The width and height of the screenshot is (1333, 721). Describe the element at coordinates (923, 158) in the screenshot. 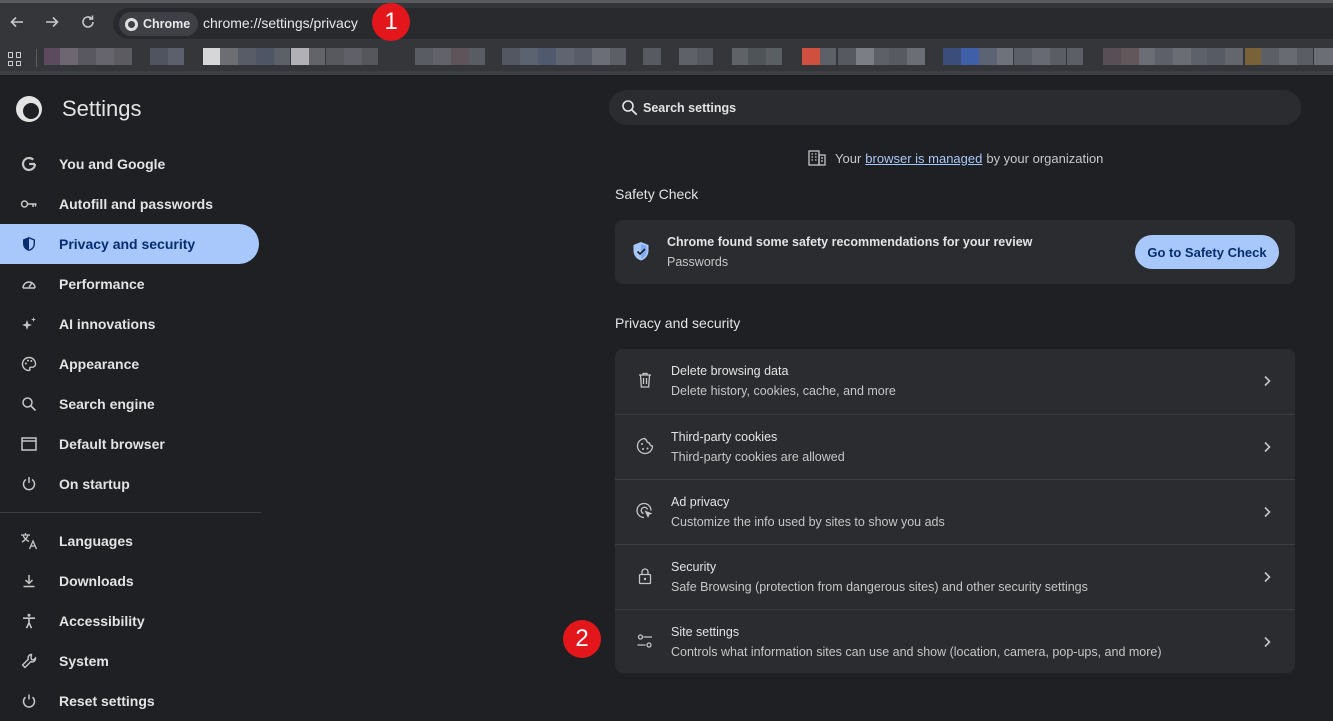

I see `browser-managed-link: browser is managed` at that location.